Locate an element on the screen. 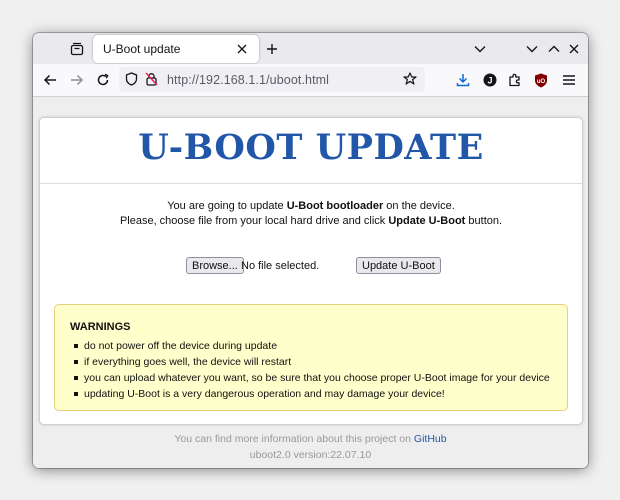  tab-title: U-Boot update is located at coordinates (142, 49).